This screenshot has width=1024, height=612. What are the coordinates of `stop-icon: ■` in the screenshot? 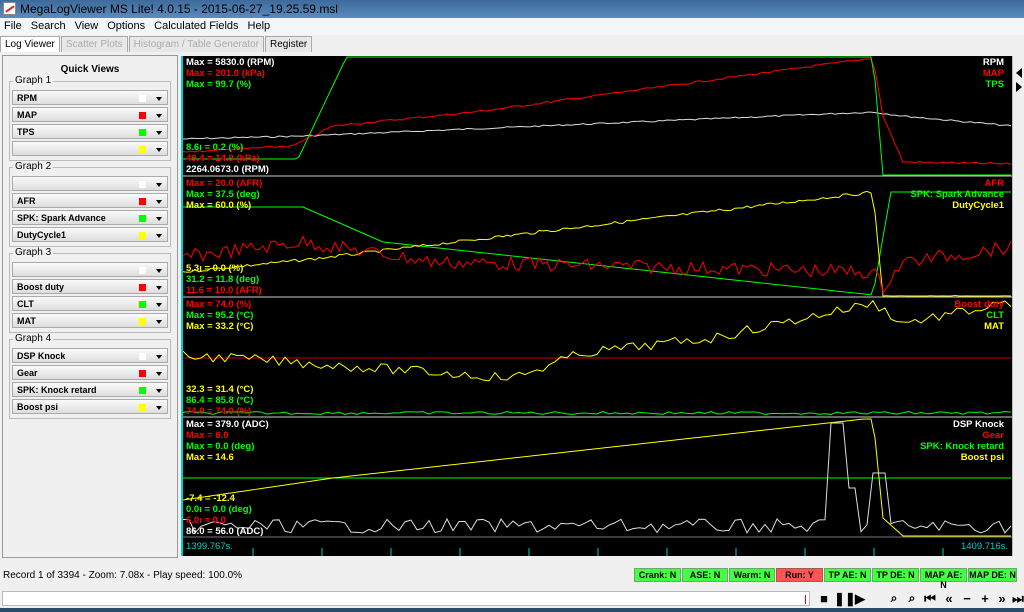 It's located at (824, 598).